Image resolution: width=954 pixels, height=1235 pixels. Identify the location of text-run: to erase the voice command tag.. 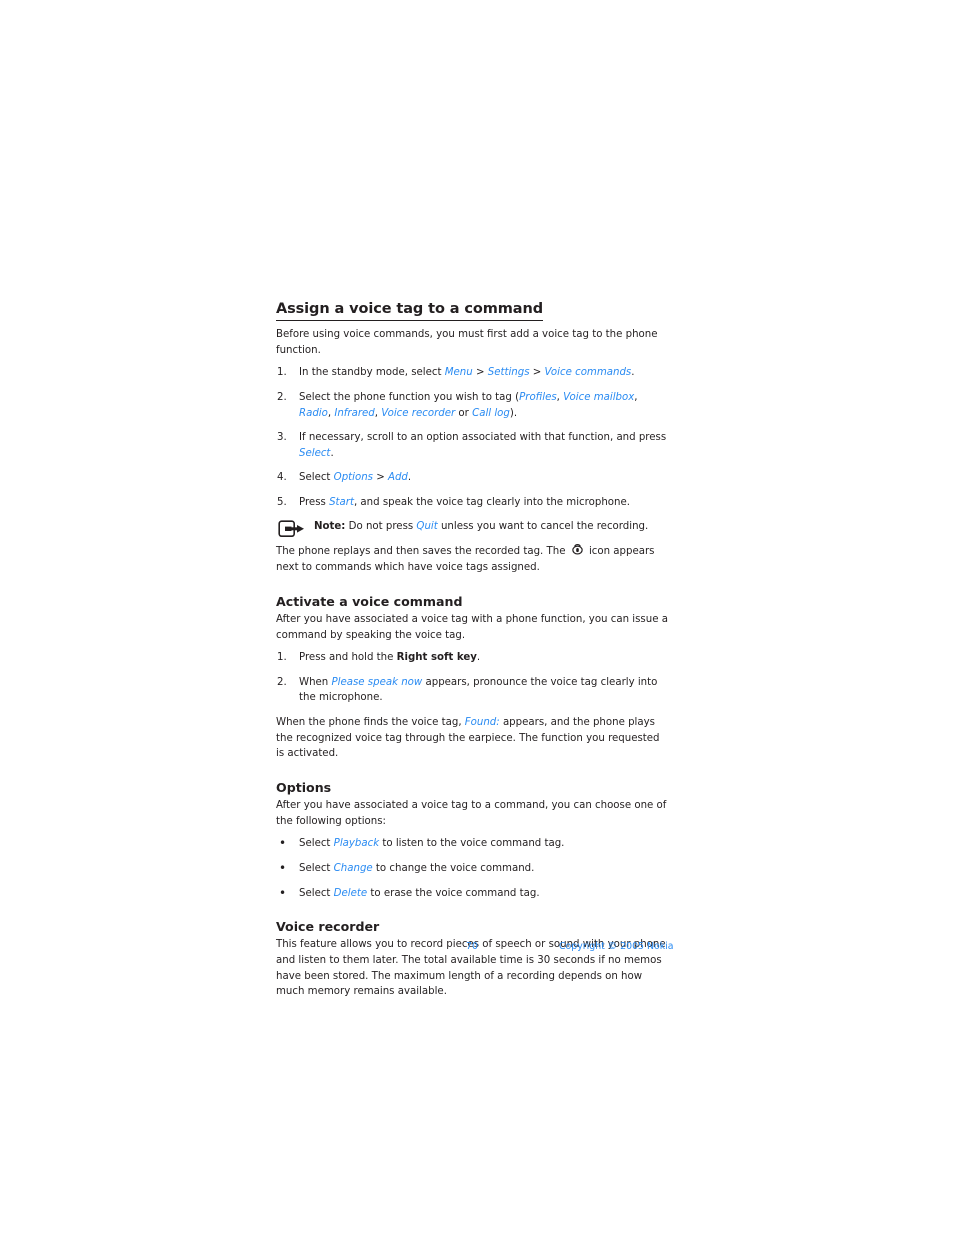
(453, 893).